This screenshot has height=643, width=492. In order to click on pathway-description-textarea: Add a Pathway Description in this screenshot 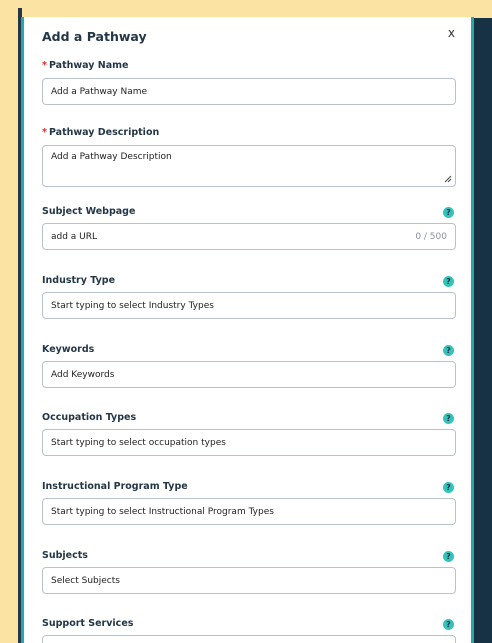, I will do `click(249, 166)`.